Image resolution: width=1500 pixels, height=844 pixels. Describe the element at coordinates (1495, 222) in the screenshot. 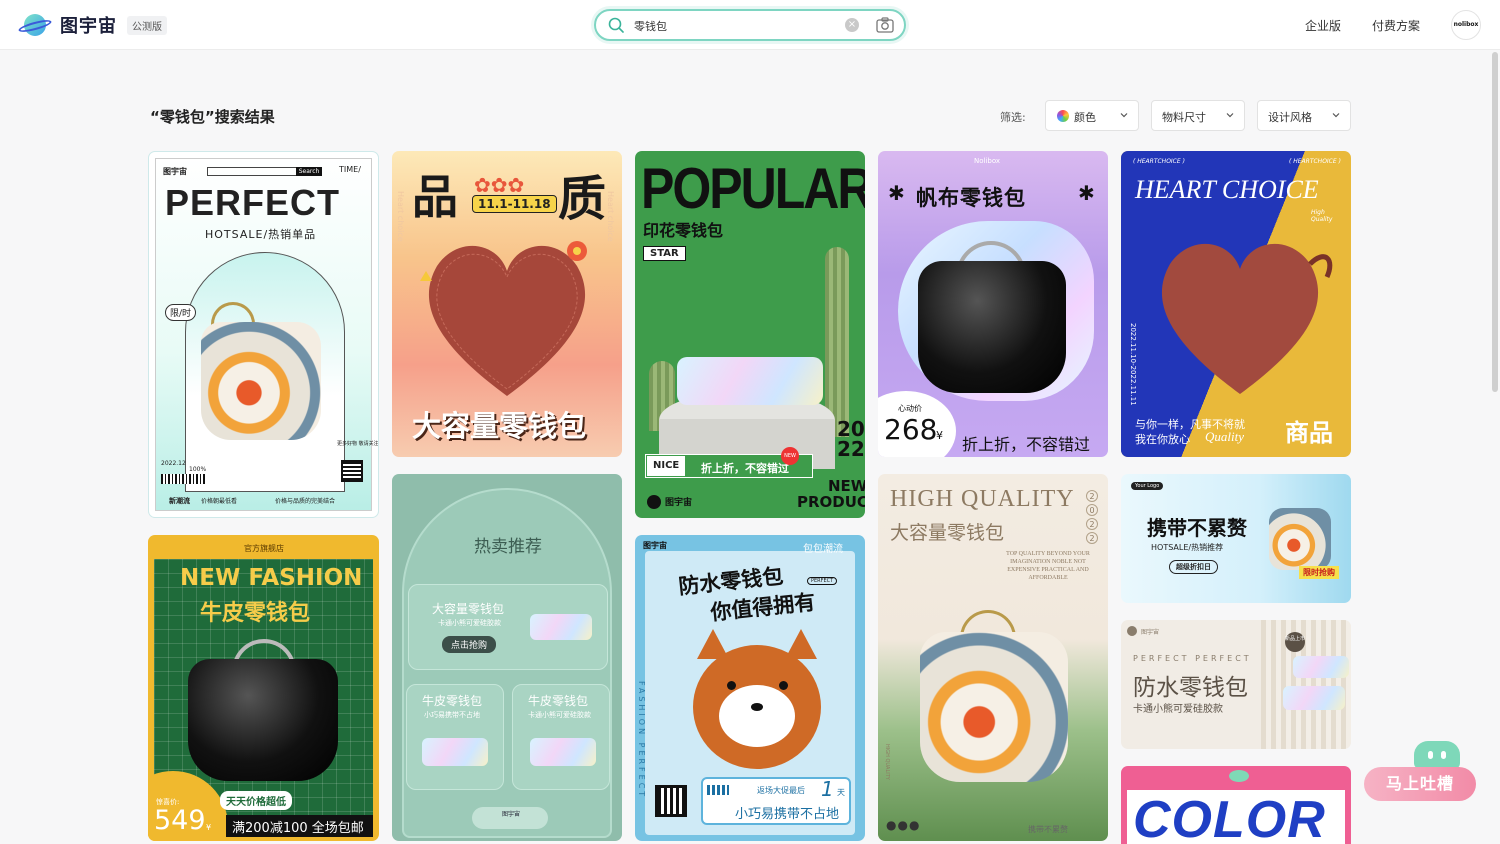

I see `page-scrollbar` at that location.